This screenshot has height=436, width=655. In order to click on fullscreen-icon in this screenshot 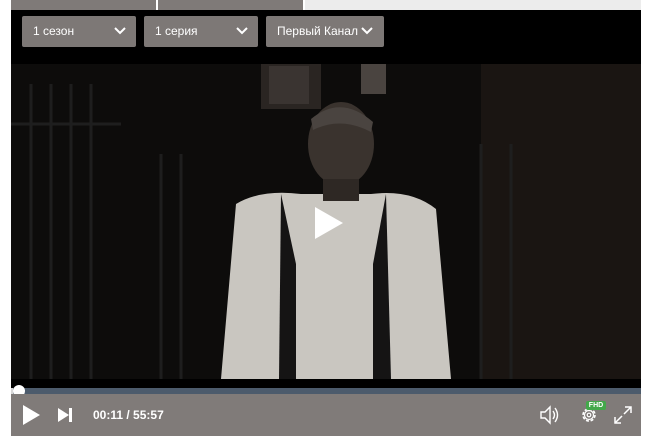, I will do `click(623, 415)`.